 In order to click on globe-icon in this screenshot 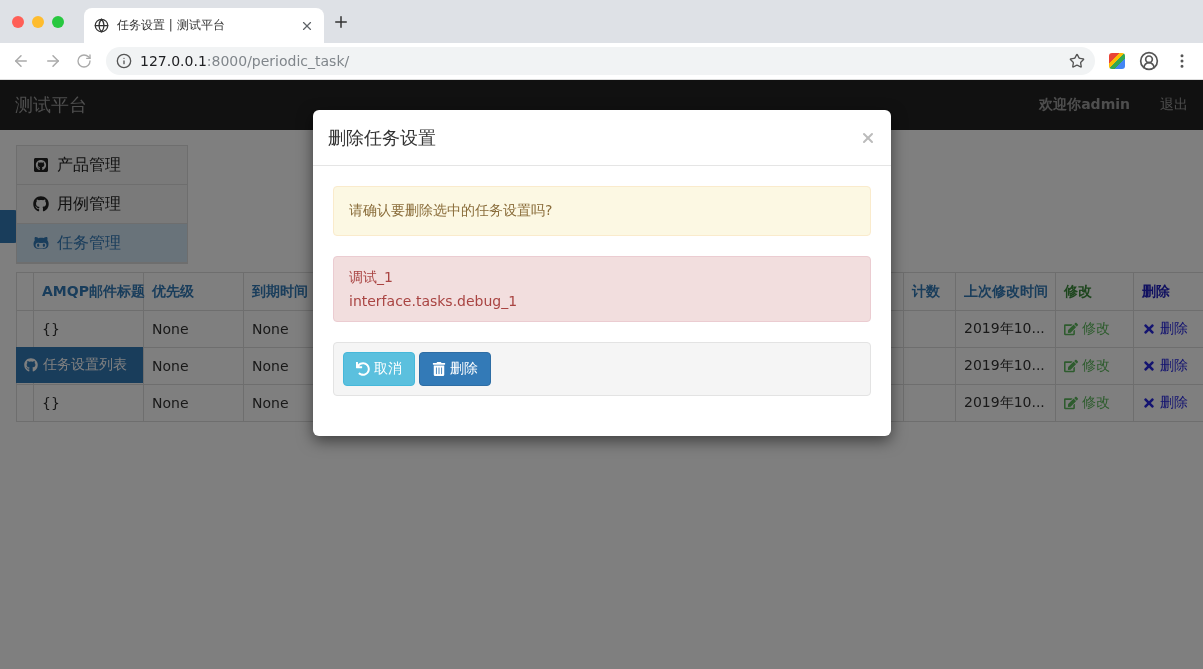, I will do `click(101, 25)`.